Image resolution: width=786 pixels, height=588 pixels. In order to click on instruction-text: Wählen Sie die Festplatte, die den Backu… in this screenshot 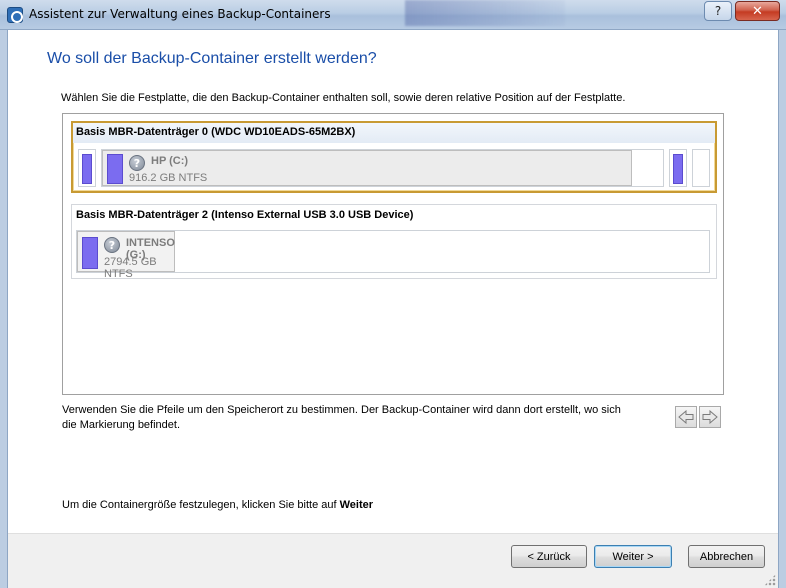, I will do `click(343, 98)`.